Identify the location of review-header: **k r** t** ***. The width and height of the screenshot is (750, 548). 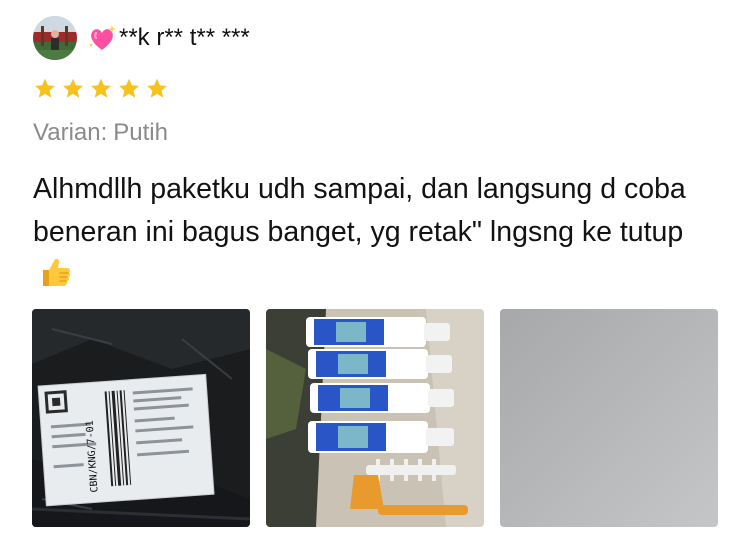
(141, 38).